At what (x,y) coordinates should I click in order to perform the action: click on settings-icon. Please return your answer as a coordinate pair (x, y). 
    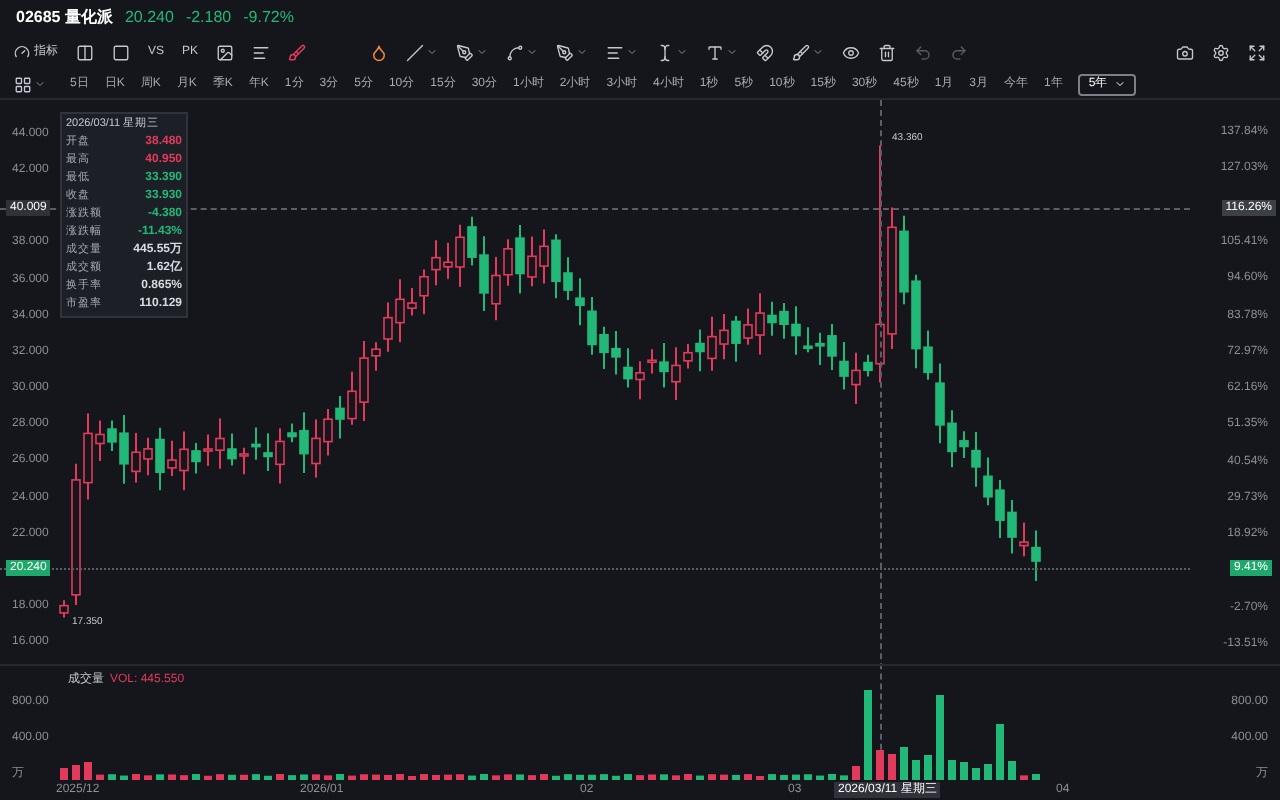
    Looking at the image, I should click on (1221, 52).